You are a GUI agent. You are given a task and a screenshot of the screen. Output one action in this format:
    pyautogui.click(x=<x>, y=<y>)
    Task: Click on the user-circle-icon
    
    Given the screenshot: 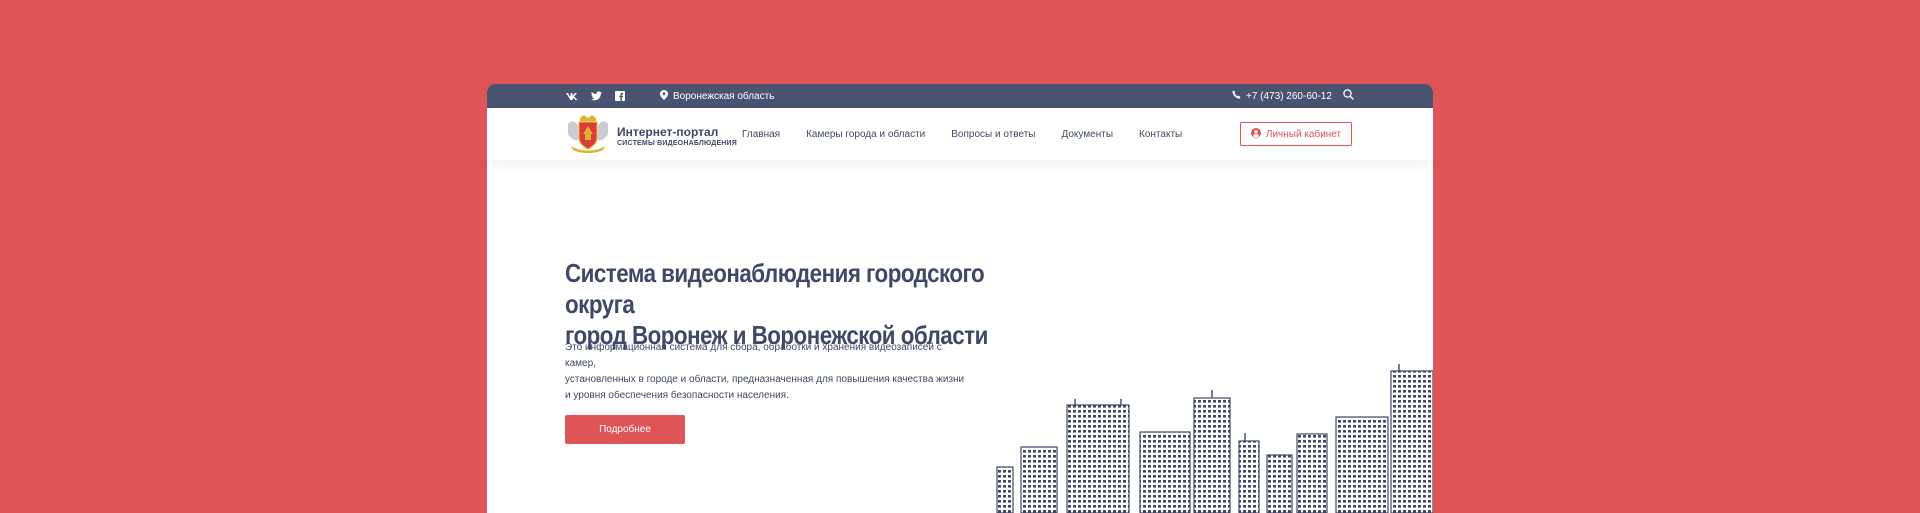 What is the action you would take?
    pyautogui.click(x=1255, y=134)
    